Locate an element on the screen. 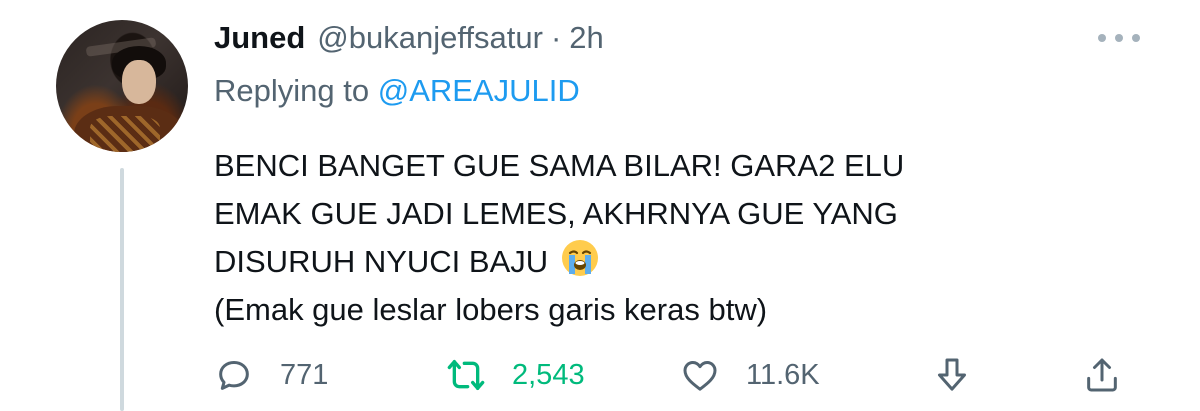 The height and width of the screenshot is (411, 1200). more-horizontal-icon is located at coordinates (1119, 38).